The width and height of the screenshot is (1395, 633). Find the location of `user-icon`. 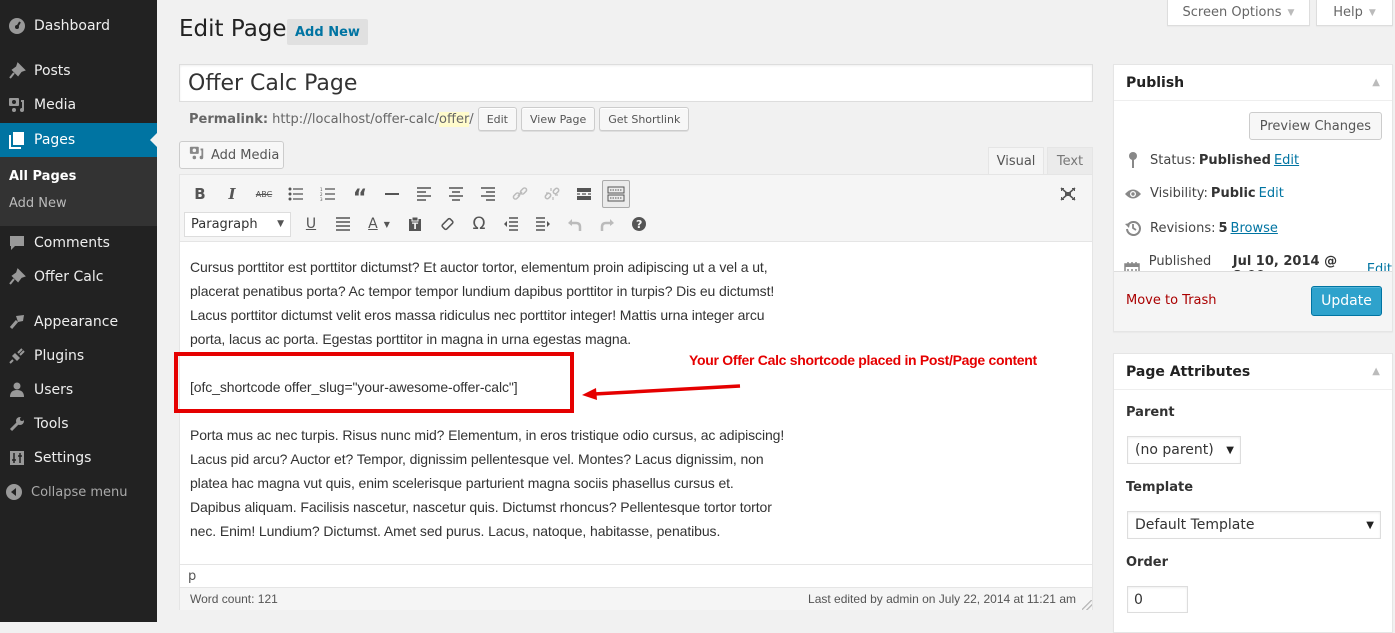

user-icon is located at coordinates (17, 390).